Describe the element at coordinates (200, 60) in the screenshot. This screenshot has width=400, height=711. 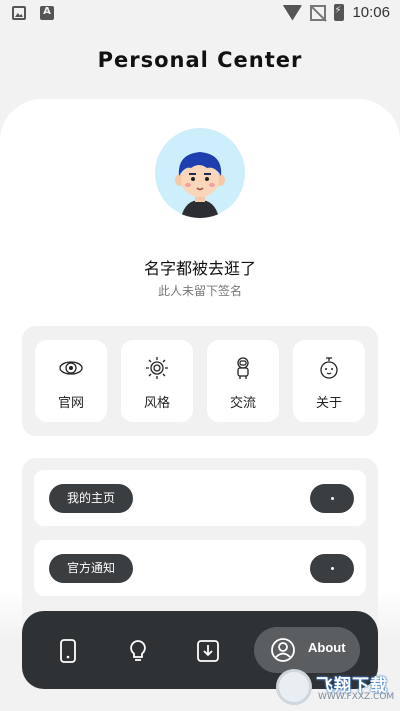
I see `page-title: Personal Center` at that location.